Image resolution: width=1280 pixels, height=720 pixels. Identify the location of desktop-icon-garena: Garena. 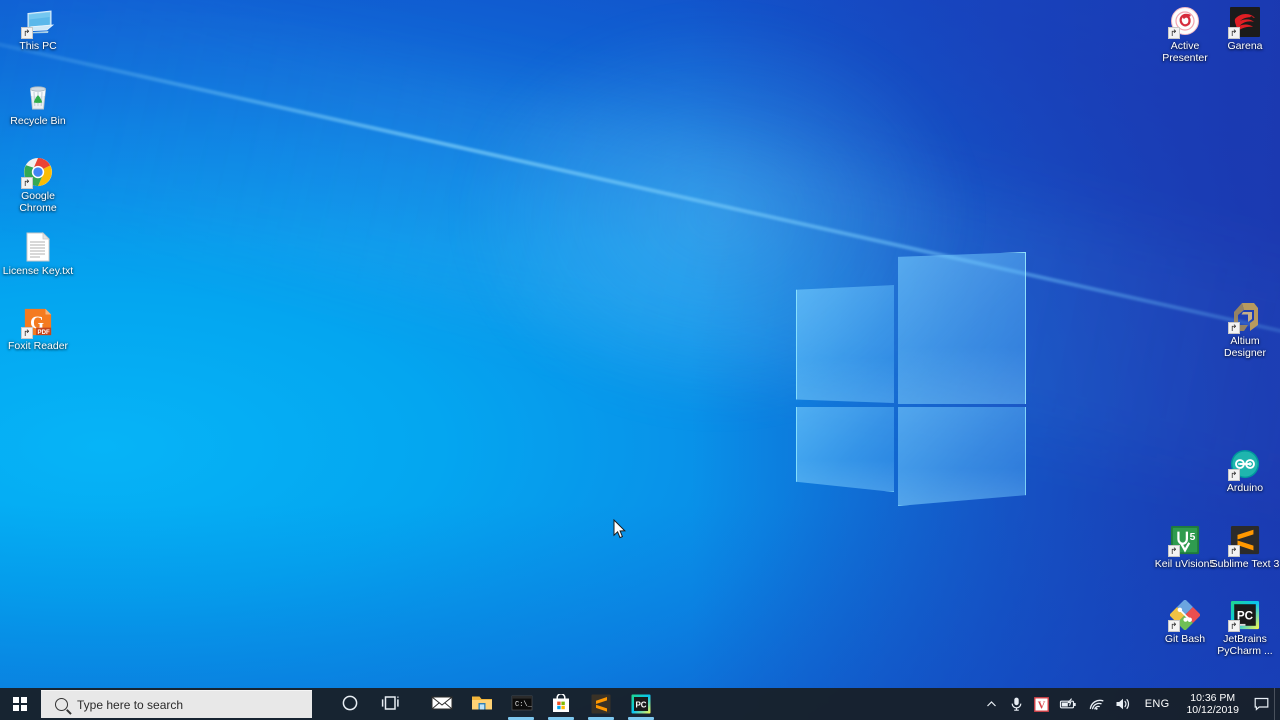
(1243, 29).